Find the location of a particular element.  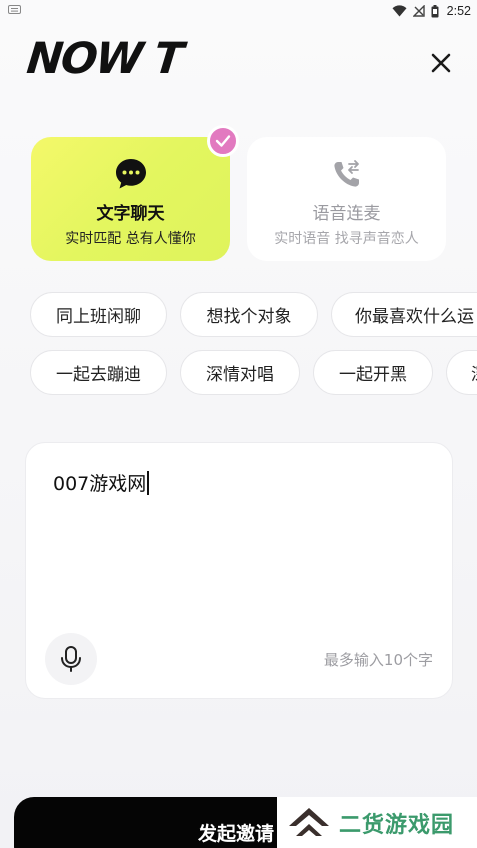

topic-tag: 一起去蹦迪 is located at coordinates (98, 372).